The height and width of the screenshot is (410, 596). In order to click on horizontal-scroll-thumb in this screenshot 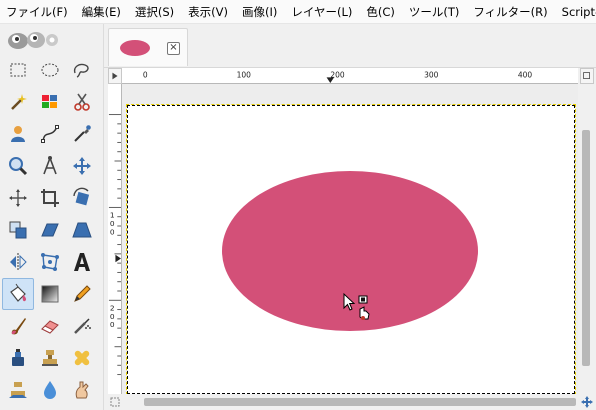, I will do `click(360, 402)`.